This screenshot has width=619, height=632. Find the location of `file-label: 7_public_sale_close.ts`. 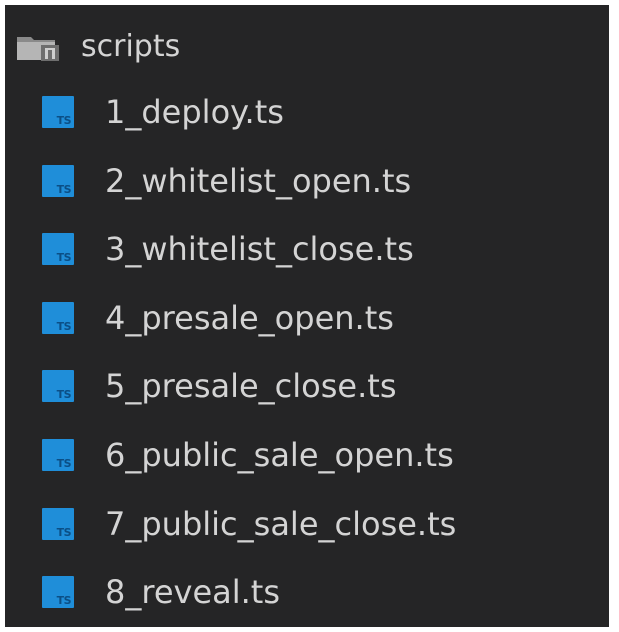

file-label: 7_public_sale_close.ts is located at coordinates (281, 524).